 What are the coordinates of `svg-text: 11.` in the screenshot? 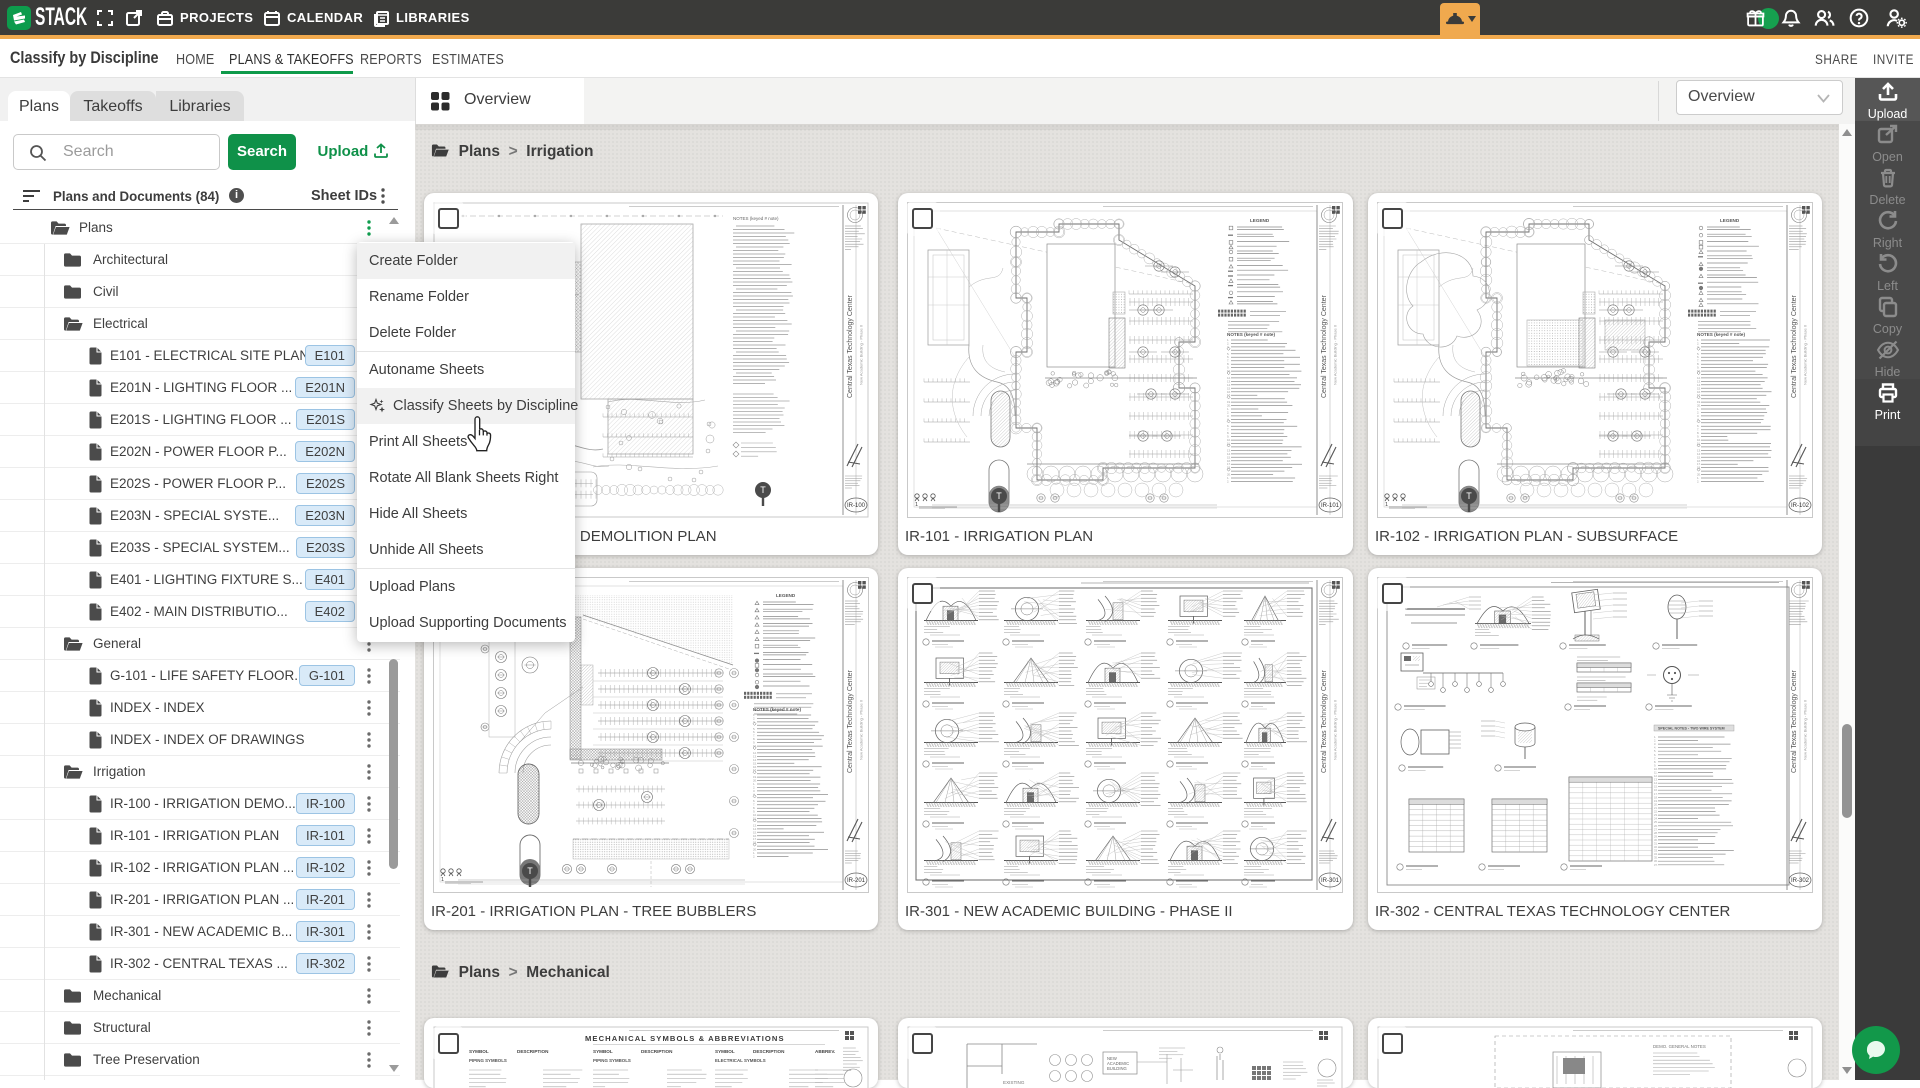 It's located at (1656, 773).